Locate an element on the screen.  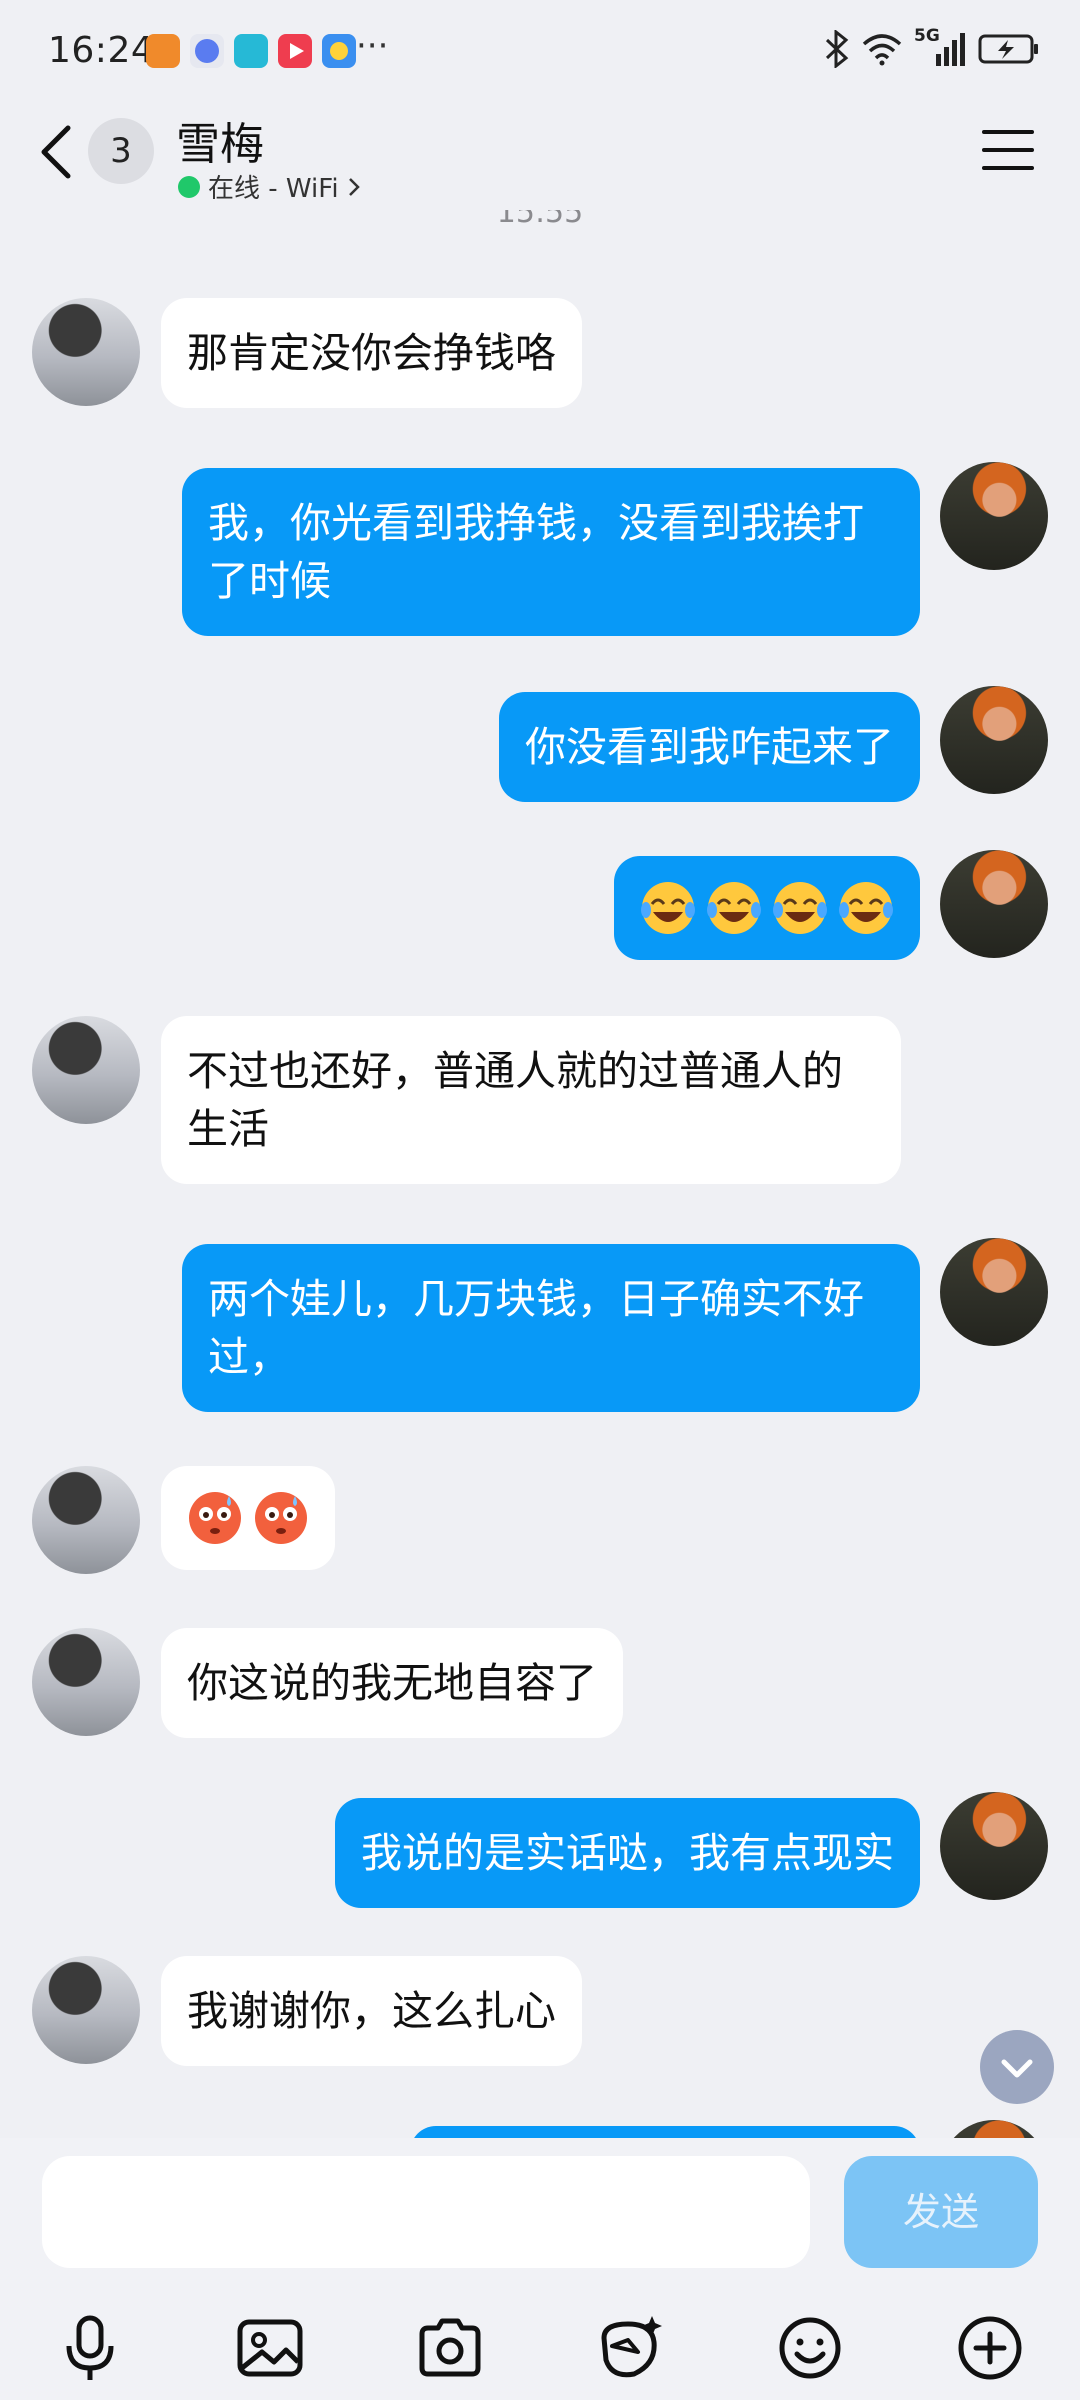
presence-text: 在线 - WiFi is located at coordinates (273, 189).